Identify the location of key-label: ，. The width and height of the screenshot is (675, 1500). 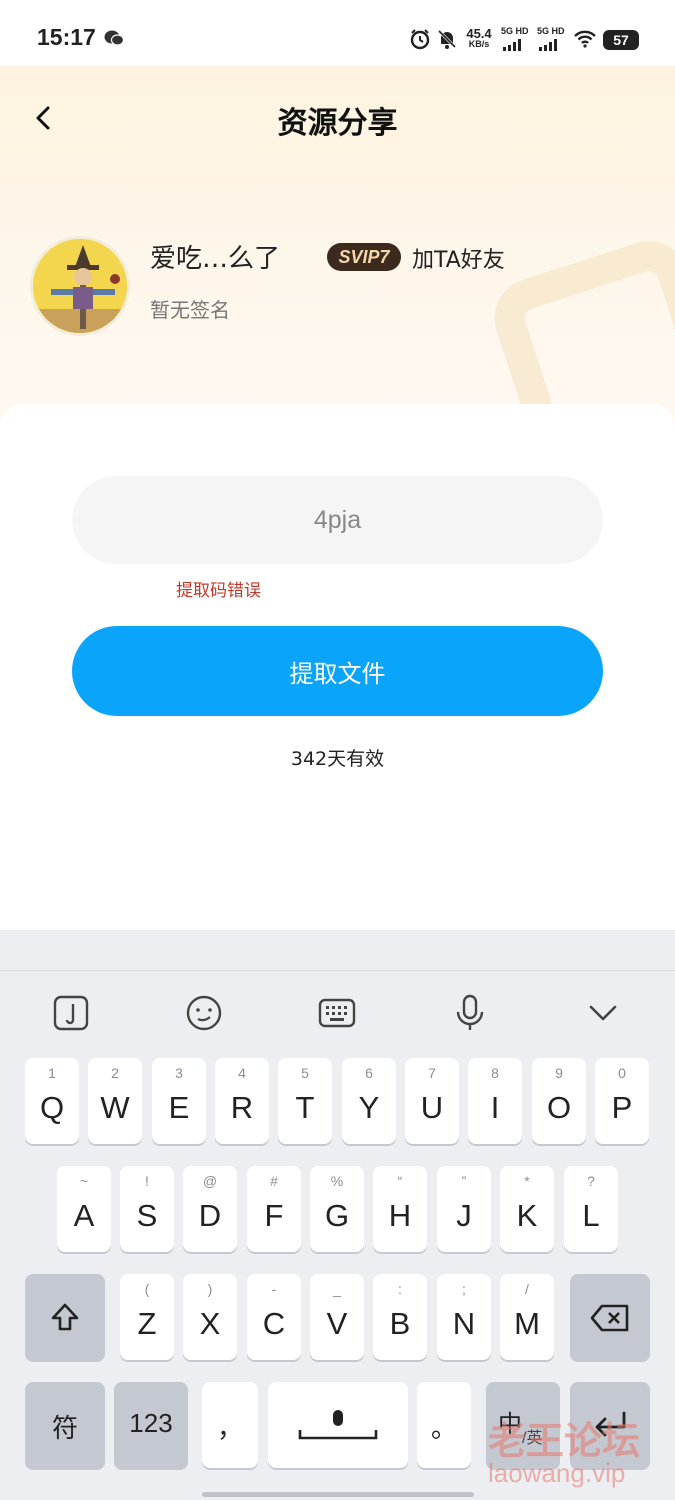
(229, 1428).